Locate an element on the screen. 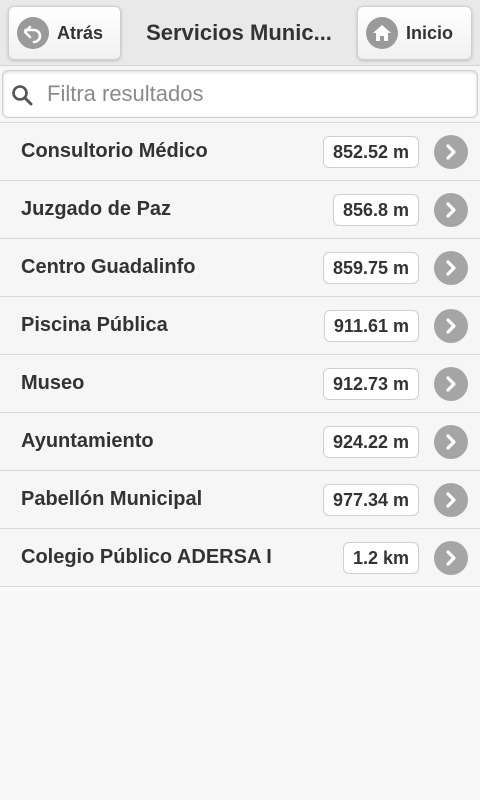 The image size is (480, 800). distance-badge: 859.75 m is located at coordinates (370, 268).